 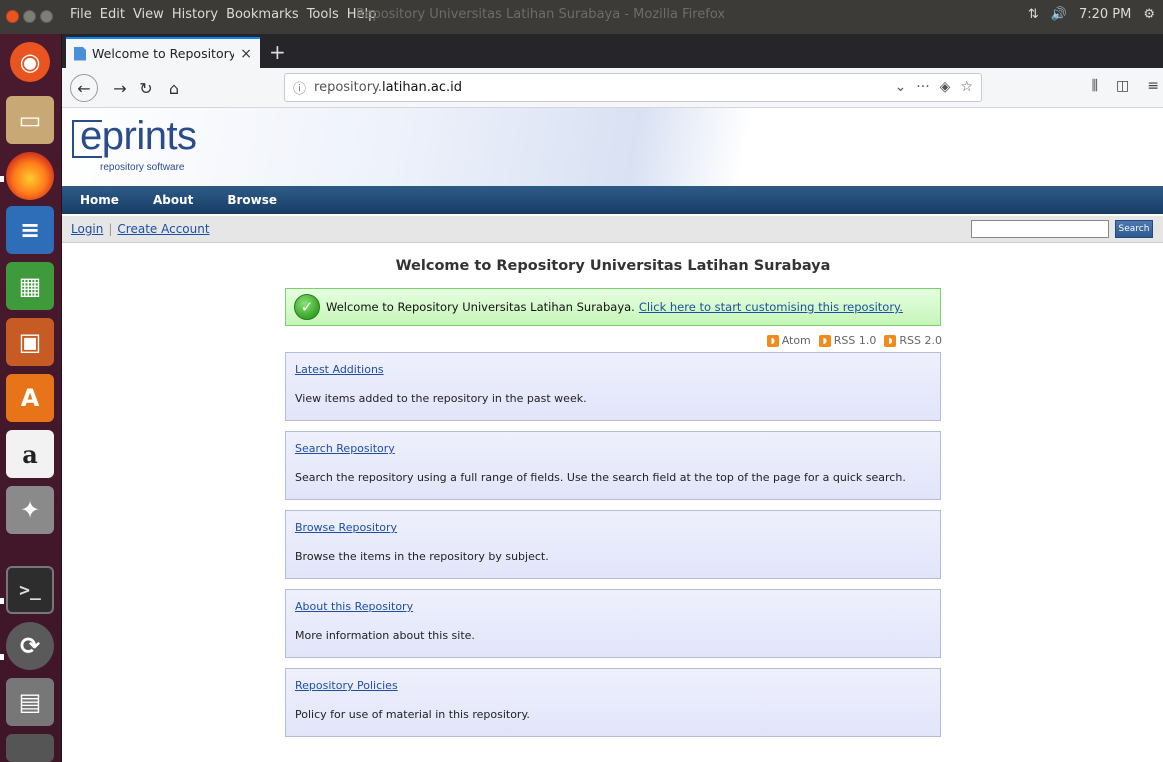 I want to click on amazon-icon: a, so click(x=30, y=454).